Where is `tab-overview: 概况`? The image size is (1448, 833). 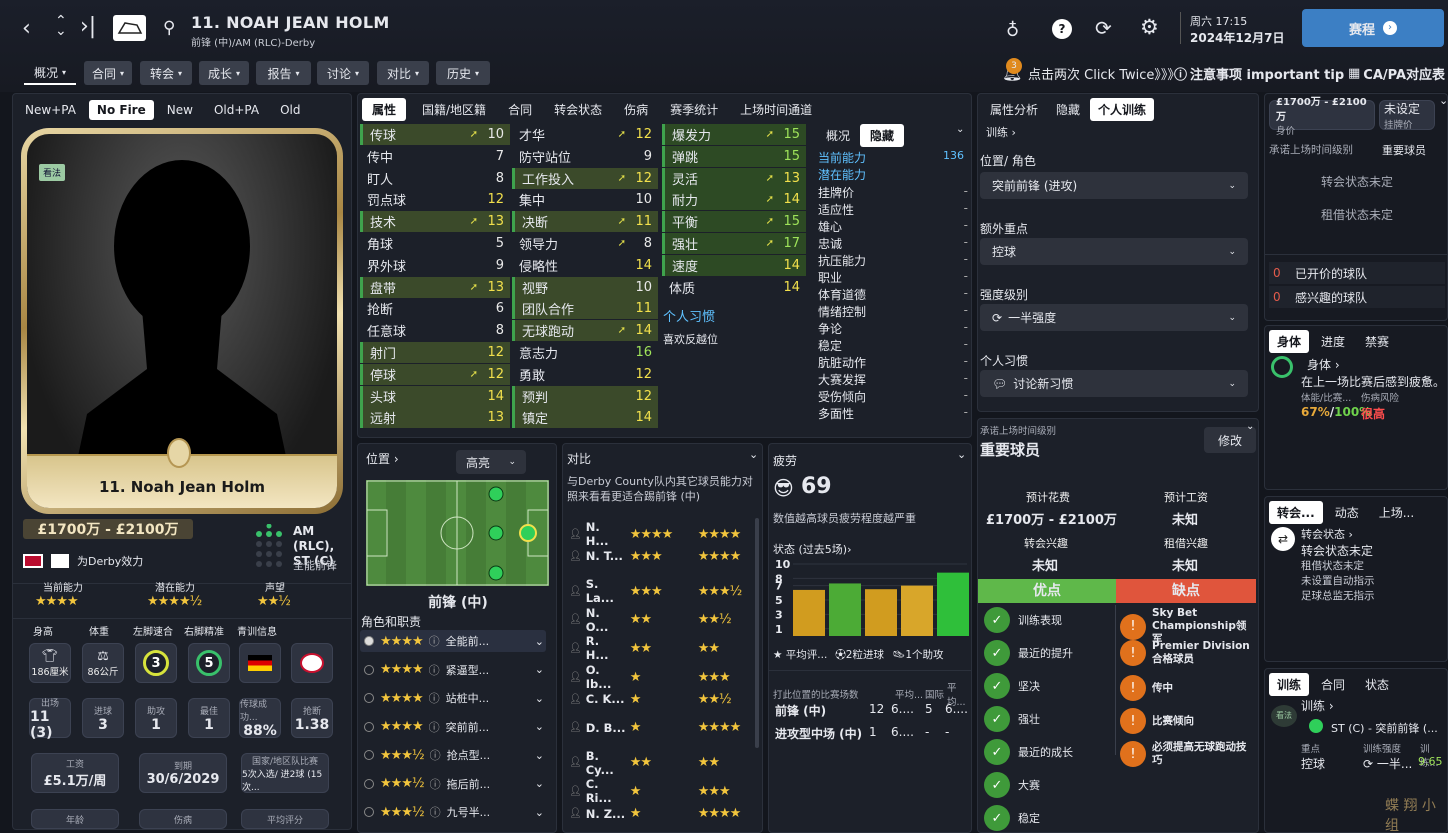
tab-overview: 概况 is located at coordinates (838, 135).